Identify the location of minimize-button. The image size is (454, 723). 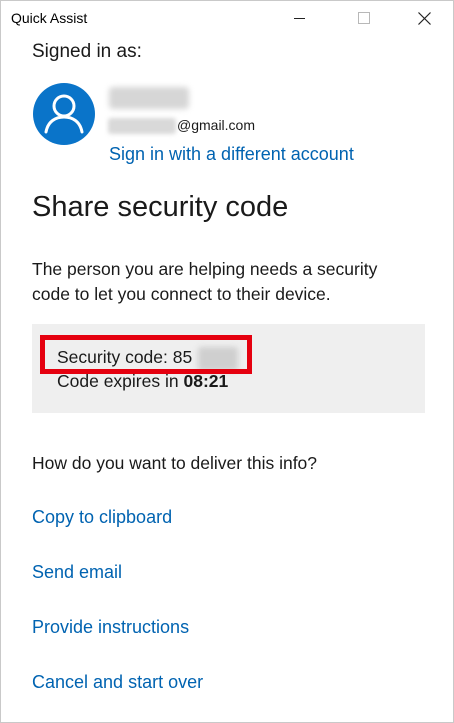
(299, 18).